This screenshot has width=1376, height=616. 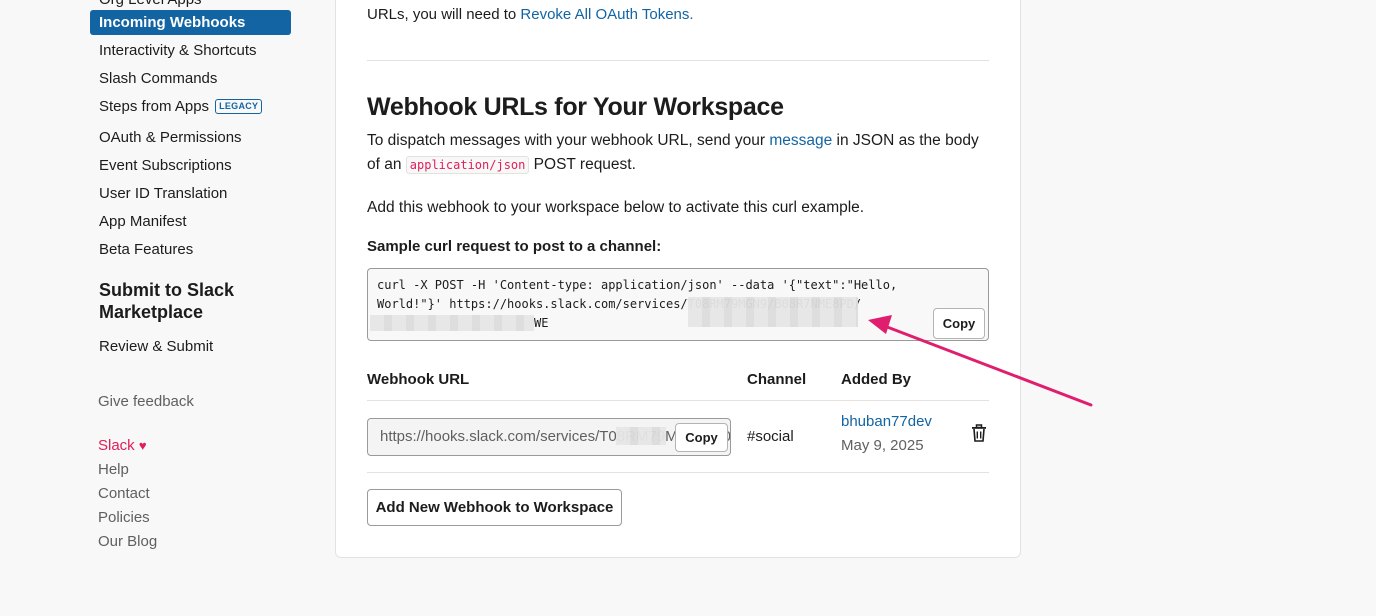 What do you see at coordinates (800, 140) in the screenshot?
I see `message-link: message` at bounding box center [800, 140].